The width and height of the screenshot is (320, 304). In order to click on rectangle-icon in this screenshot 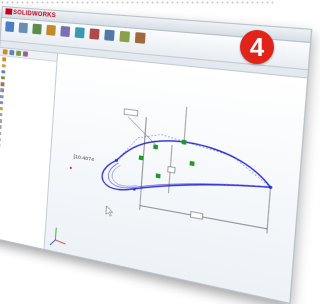, I will do `click(51, 30)`.